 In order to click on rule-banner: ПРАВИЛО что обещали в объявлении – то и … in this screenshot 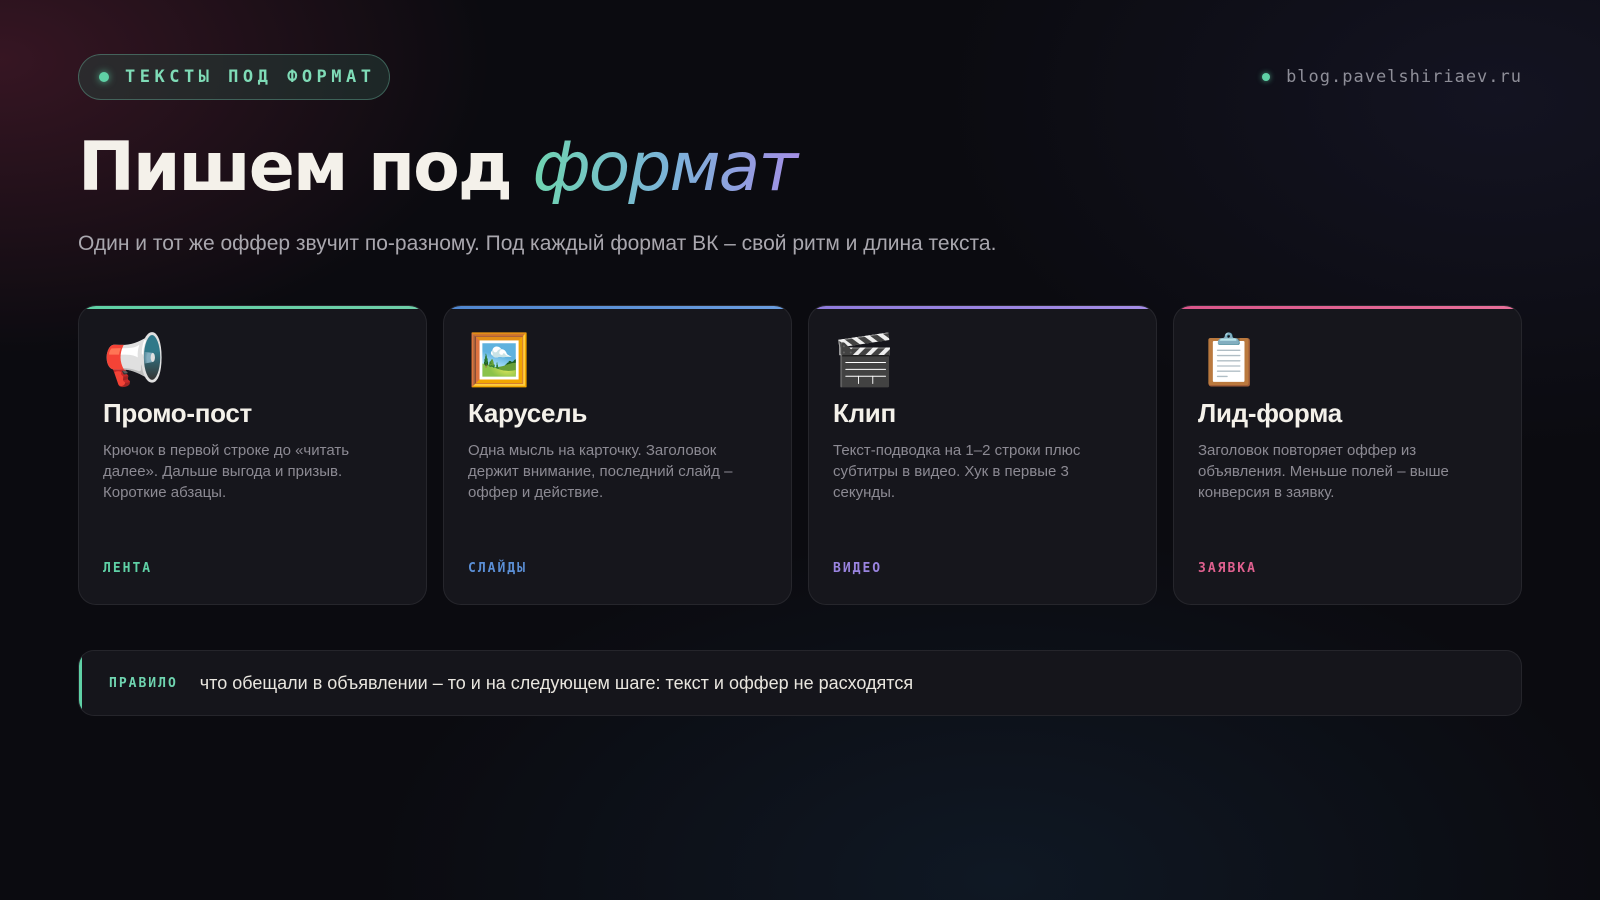, I will do `click(800, 683)`.